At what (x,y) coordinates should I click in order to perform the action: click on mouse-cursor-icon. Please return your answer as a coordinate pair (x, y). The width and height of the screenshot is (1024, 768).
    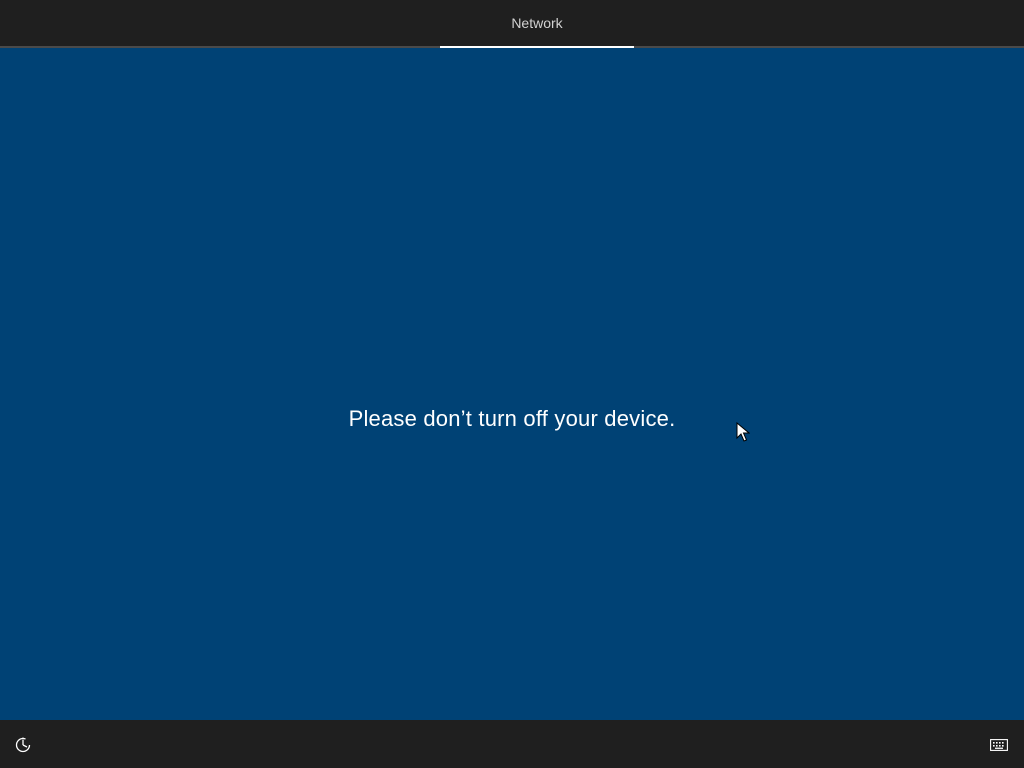
    Looking at the image, I should click on (743, 432).